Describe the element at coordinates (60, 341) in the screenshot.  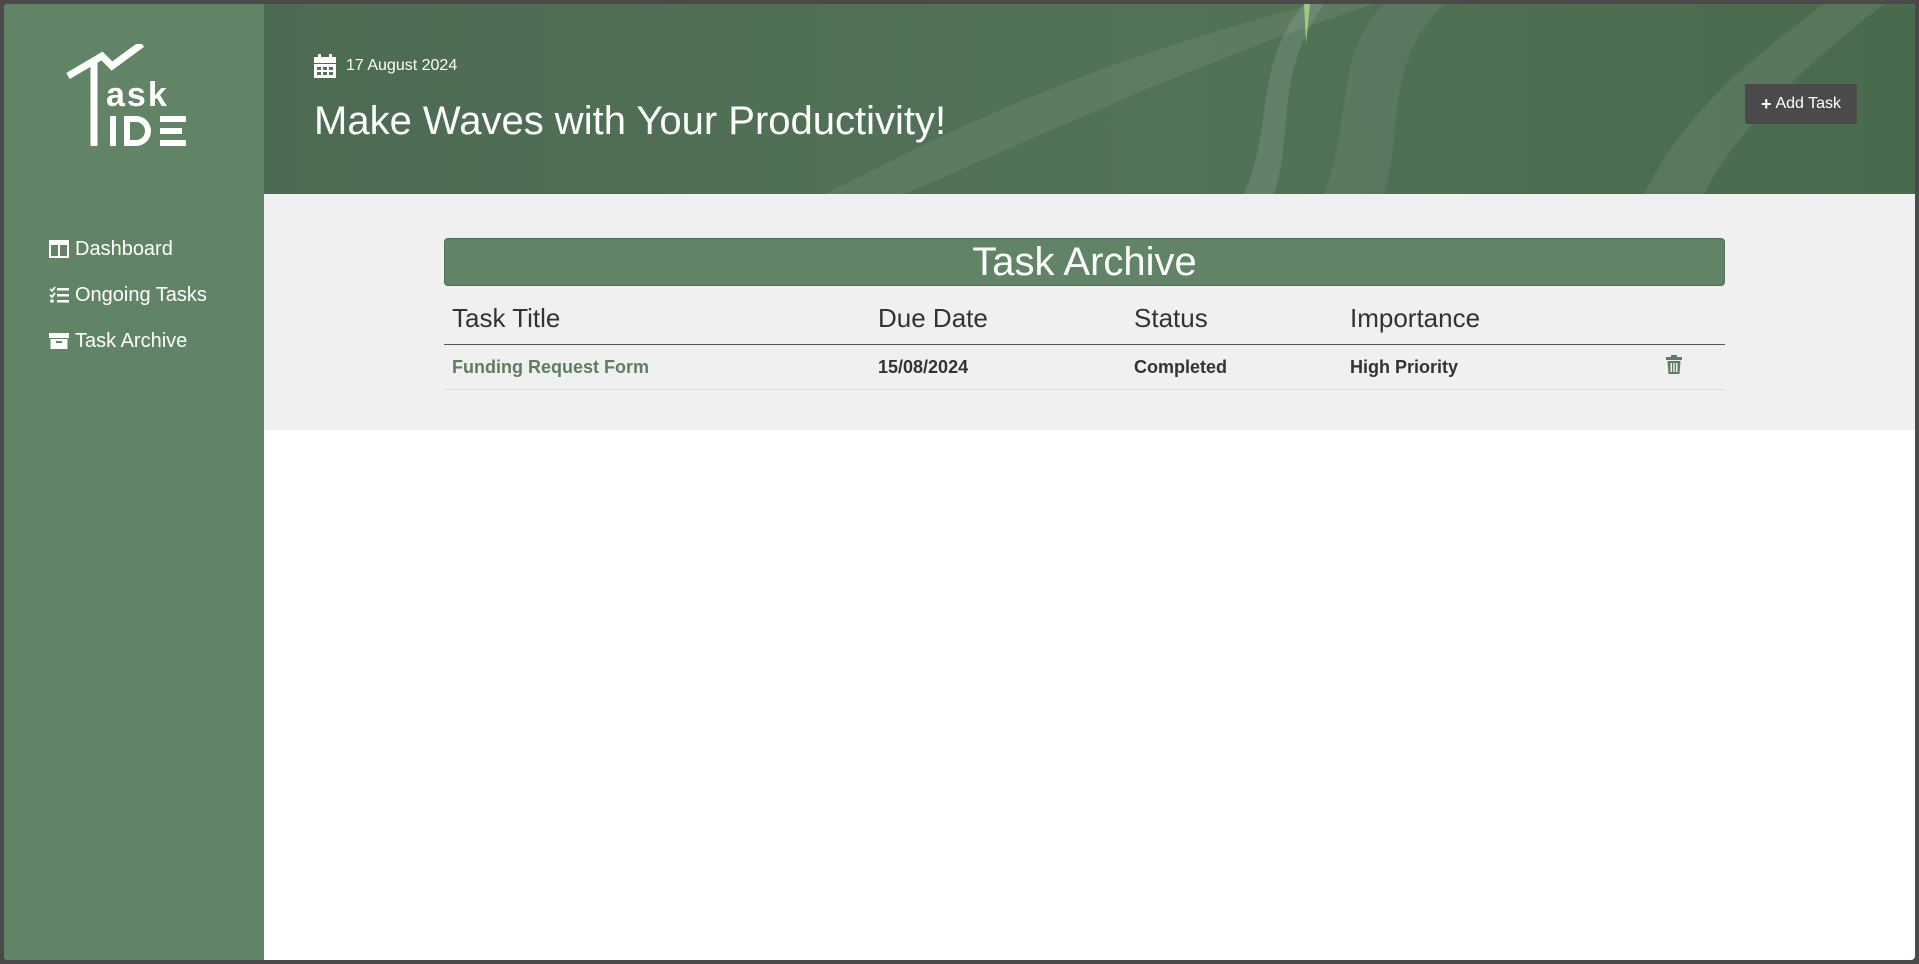
I see `archive-box-icon` at that location.